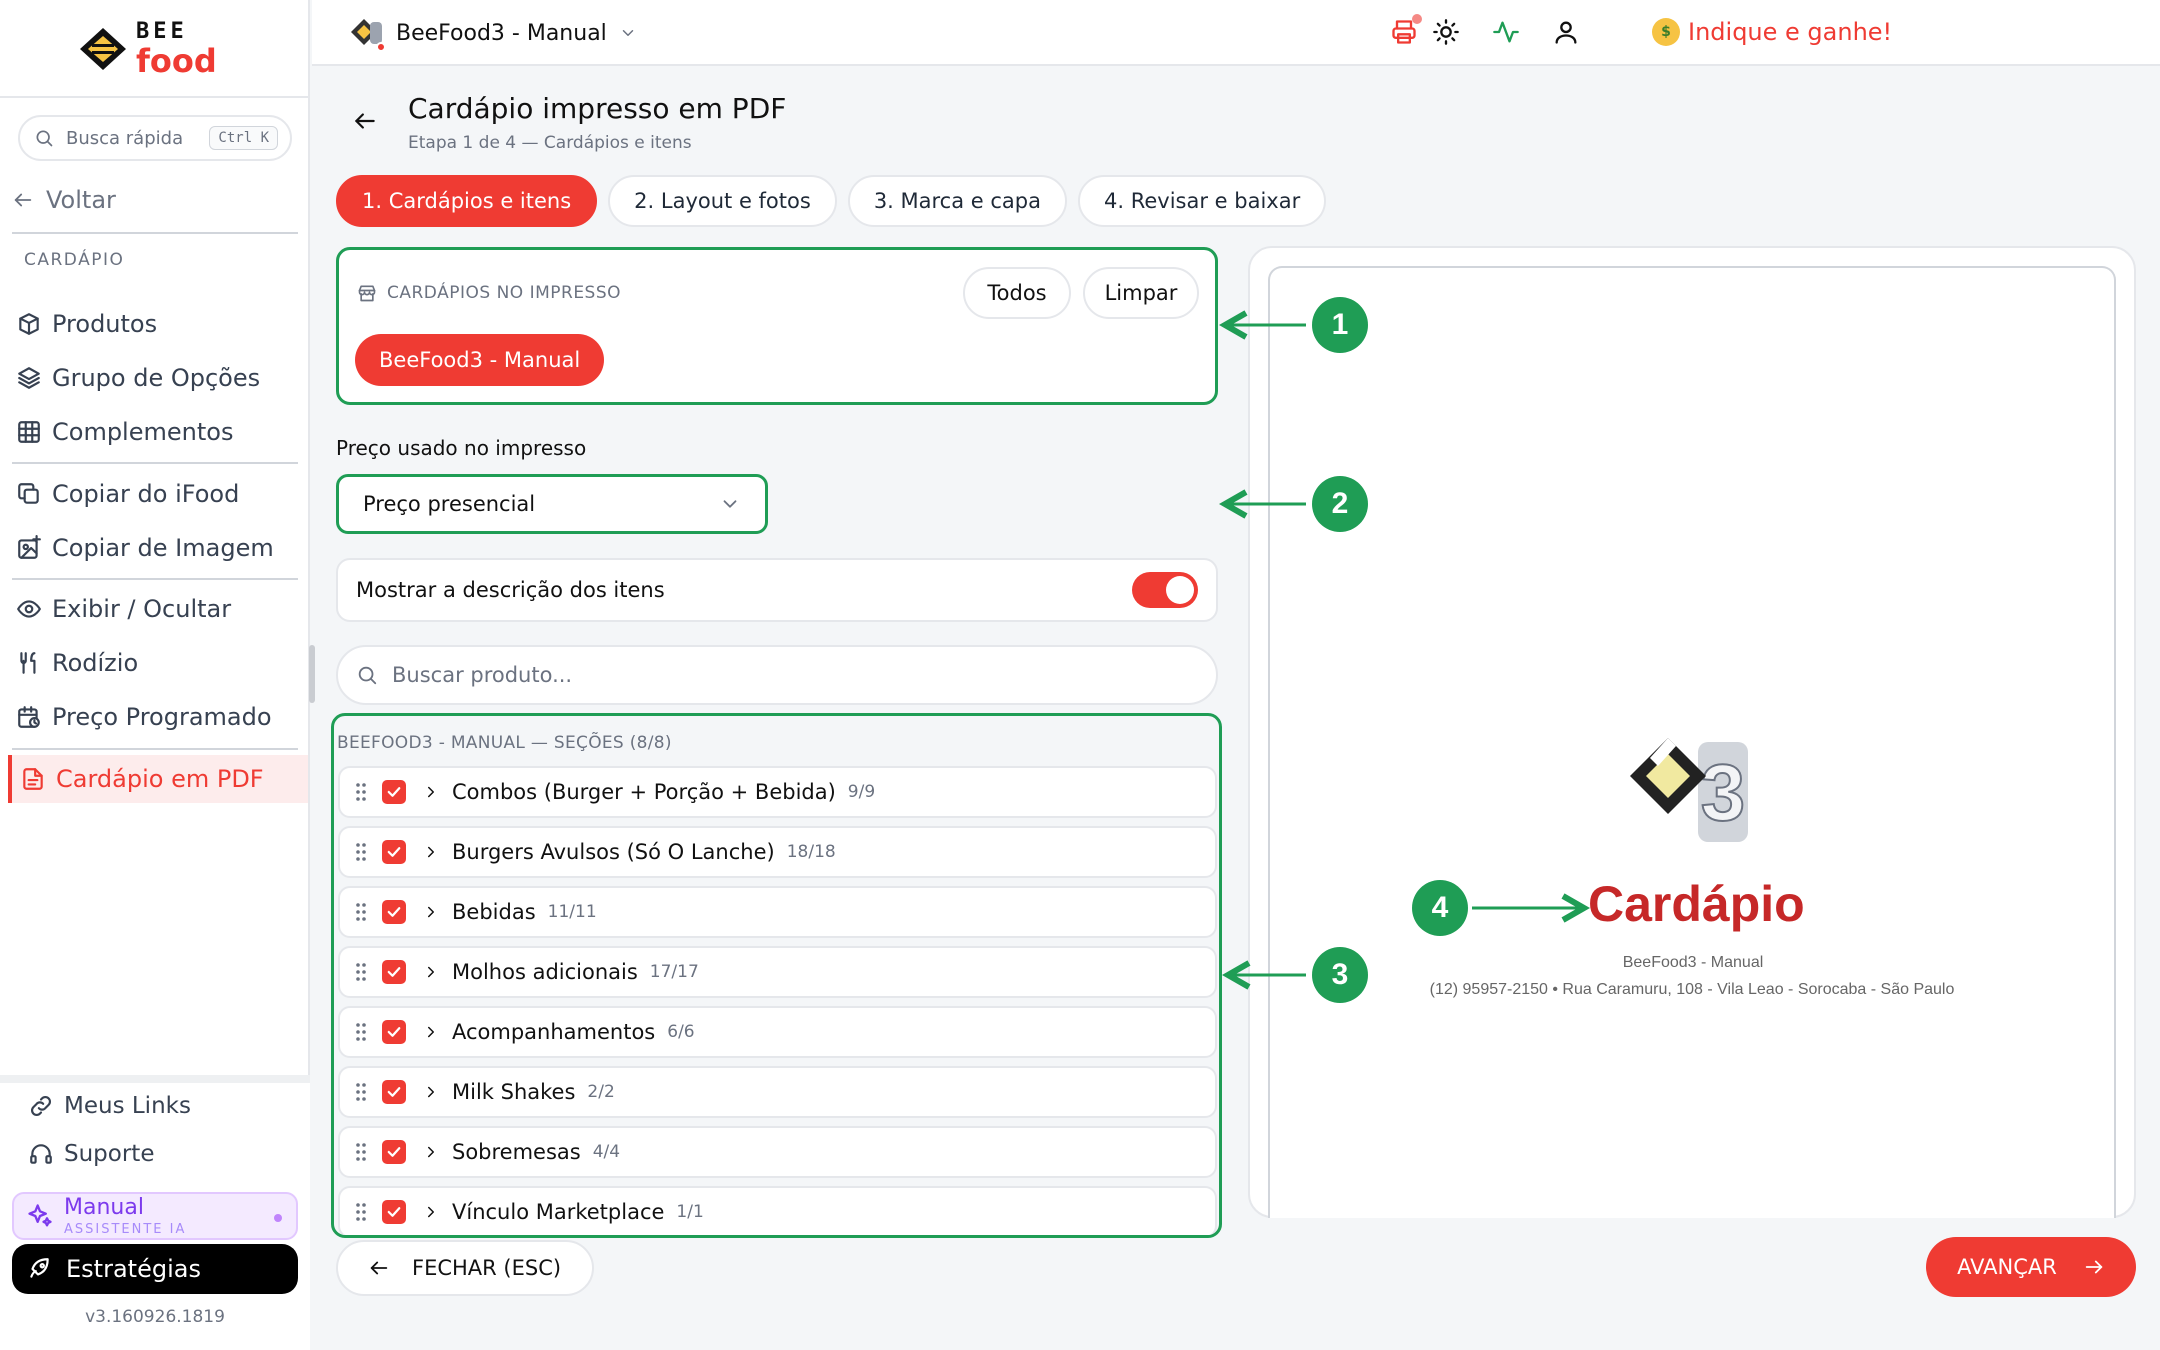 This screenshot has width=2160, height=1350. What do you see at coordinates (28, 663) in the screenshot?
I see `utensils-icon` at bounding box center [28, 663].